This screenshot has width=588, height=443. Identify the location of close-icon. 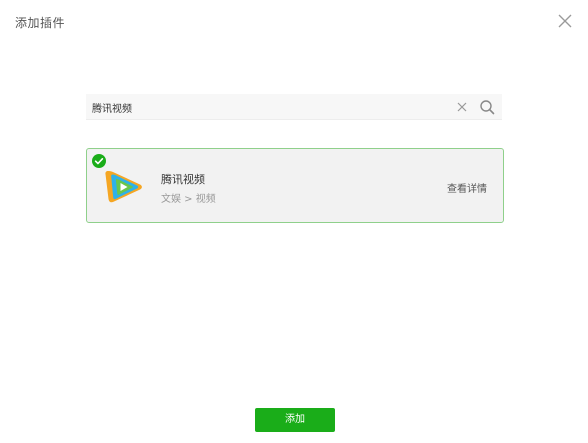
(565, 21).